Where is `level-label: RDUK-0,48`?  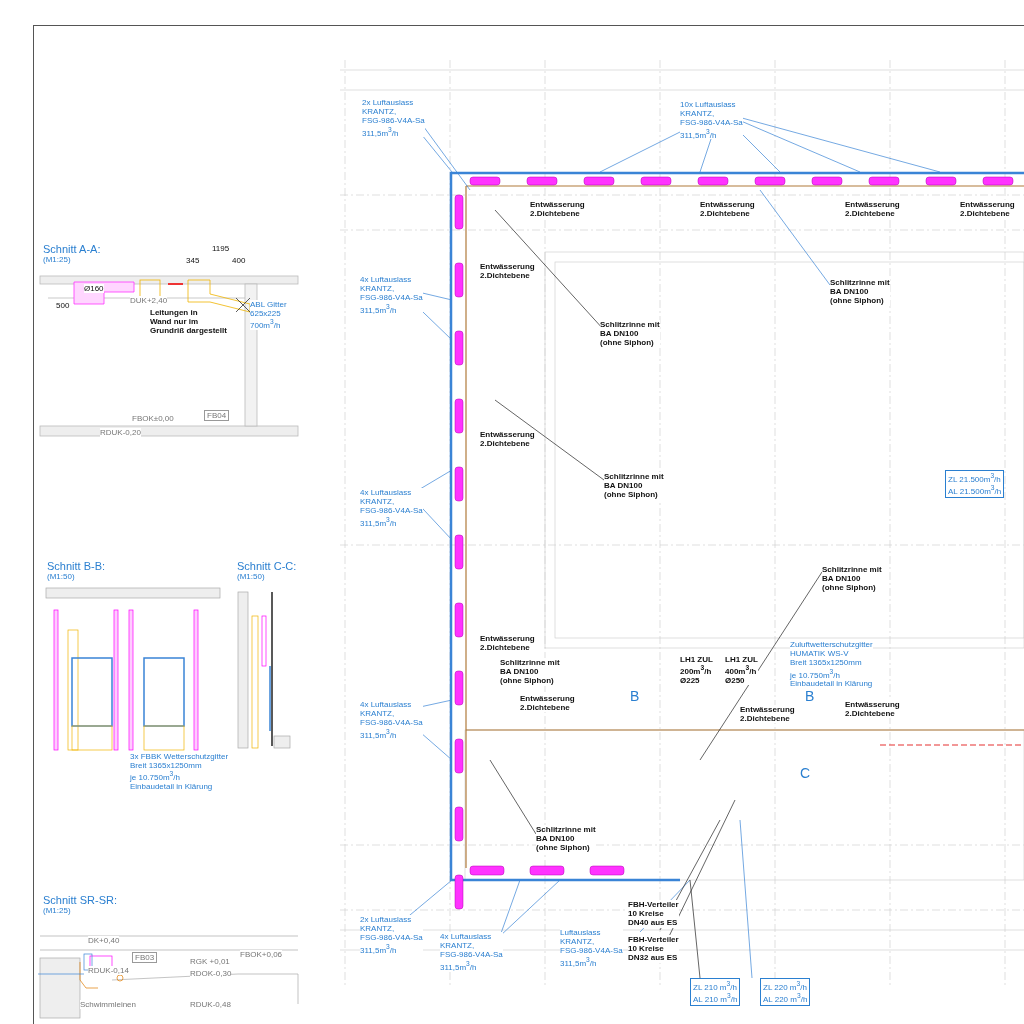 level-label: RDUK-0,48 is located at coordinates (210, 1005).